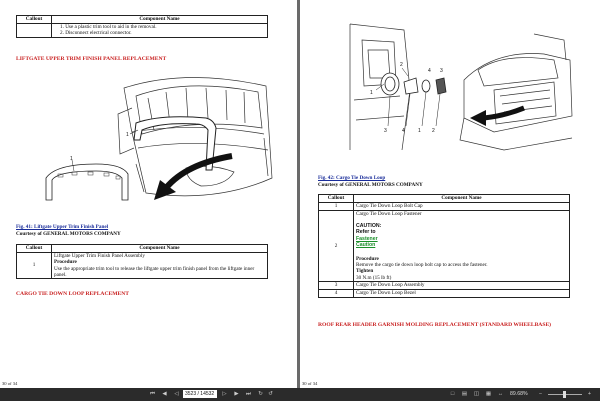 This screenshot has width=600, height=401. I want to click on table-row: 3 Cargo Tie Down Loop Assembly, so click(444, 285).